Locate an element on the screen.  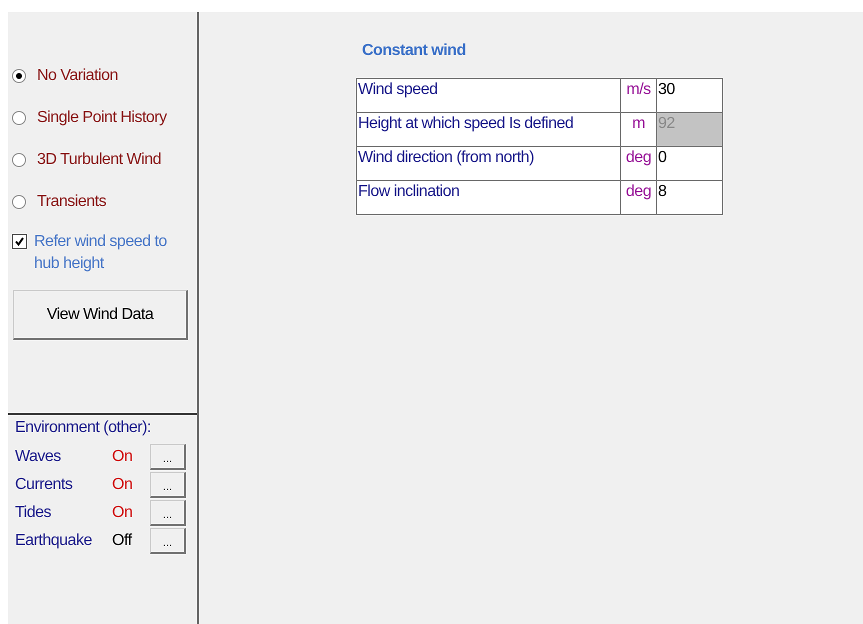
view-wind-data-button: View Wind Data is located at coordinates (100, 315).